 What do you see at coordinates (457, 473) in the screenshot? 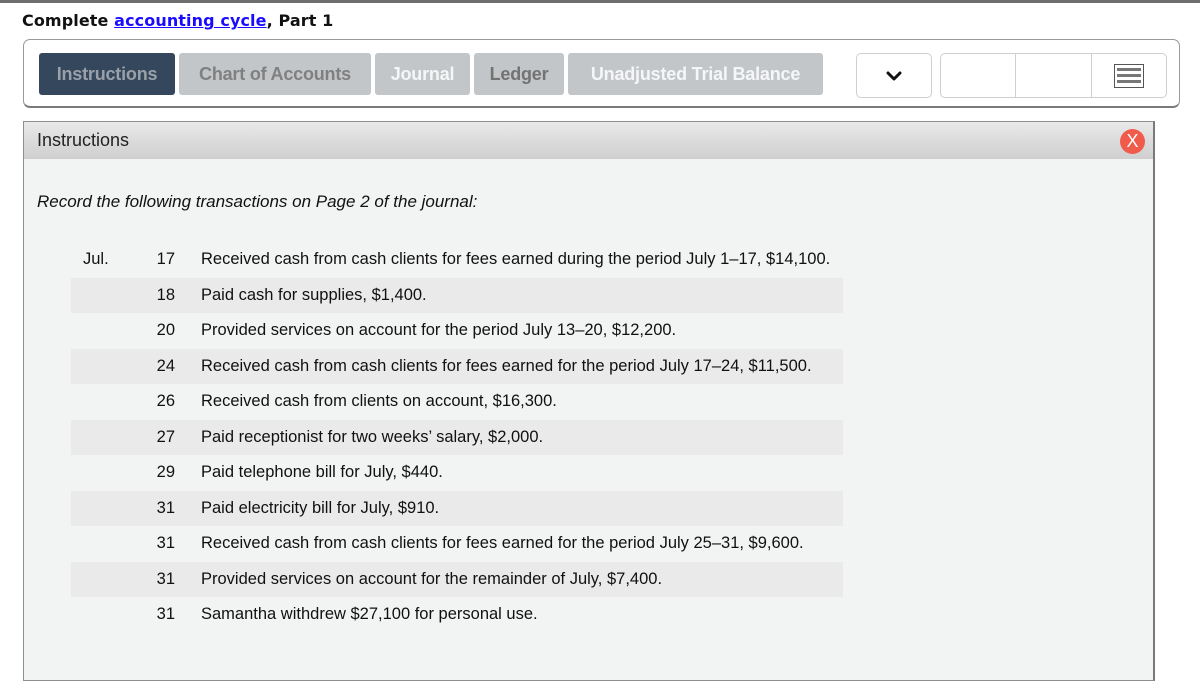
I see `transaction-row: 29 Paid telephone bill for July, $440.` at bounding box center [457, 473].